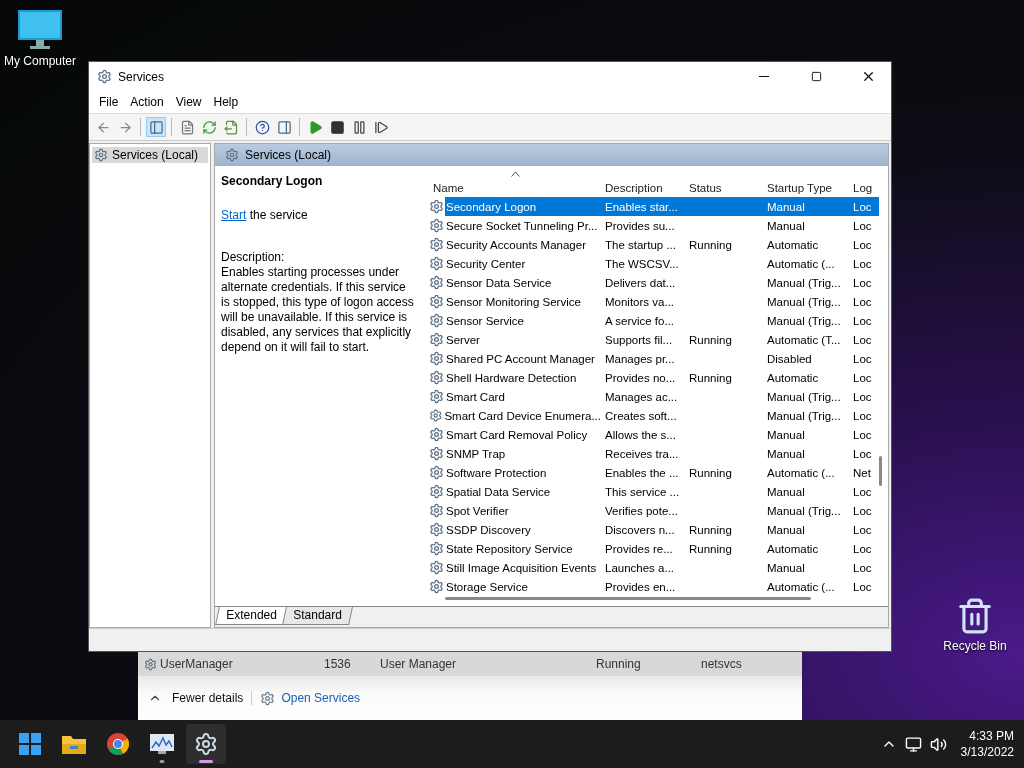 This screenshot has width=1024, height=768. What do you see at coordinates (310, 698) in the screenshot?
I see `open-services-link: Open Services` at bounding box center [310, 698].